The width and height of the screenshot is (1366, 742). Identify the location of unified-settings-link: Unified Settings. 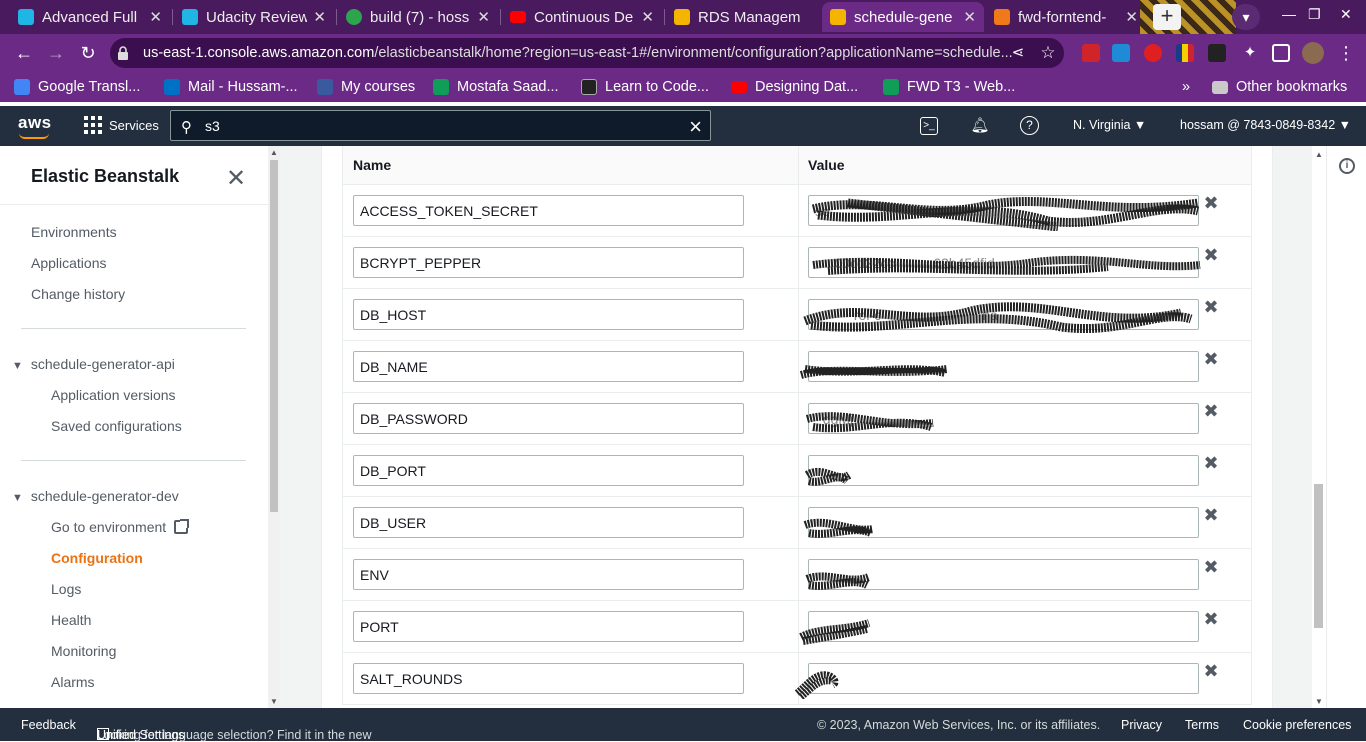
(141, 735).